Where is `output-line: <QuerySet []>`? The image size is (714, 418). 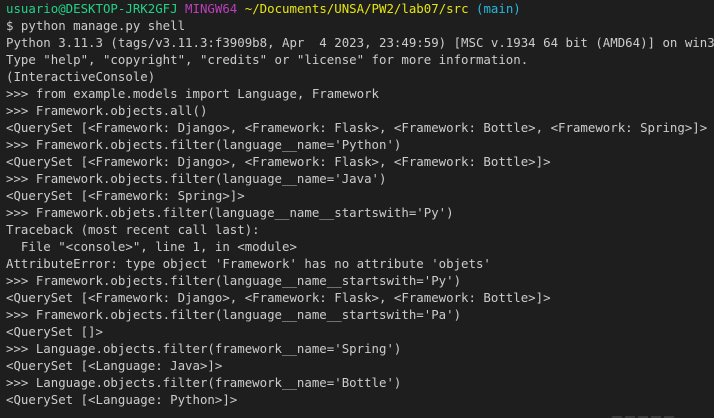
output-line: <QuerySet []> is located at coordinates (54, 331).